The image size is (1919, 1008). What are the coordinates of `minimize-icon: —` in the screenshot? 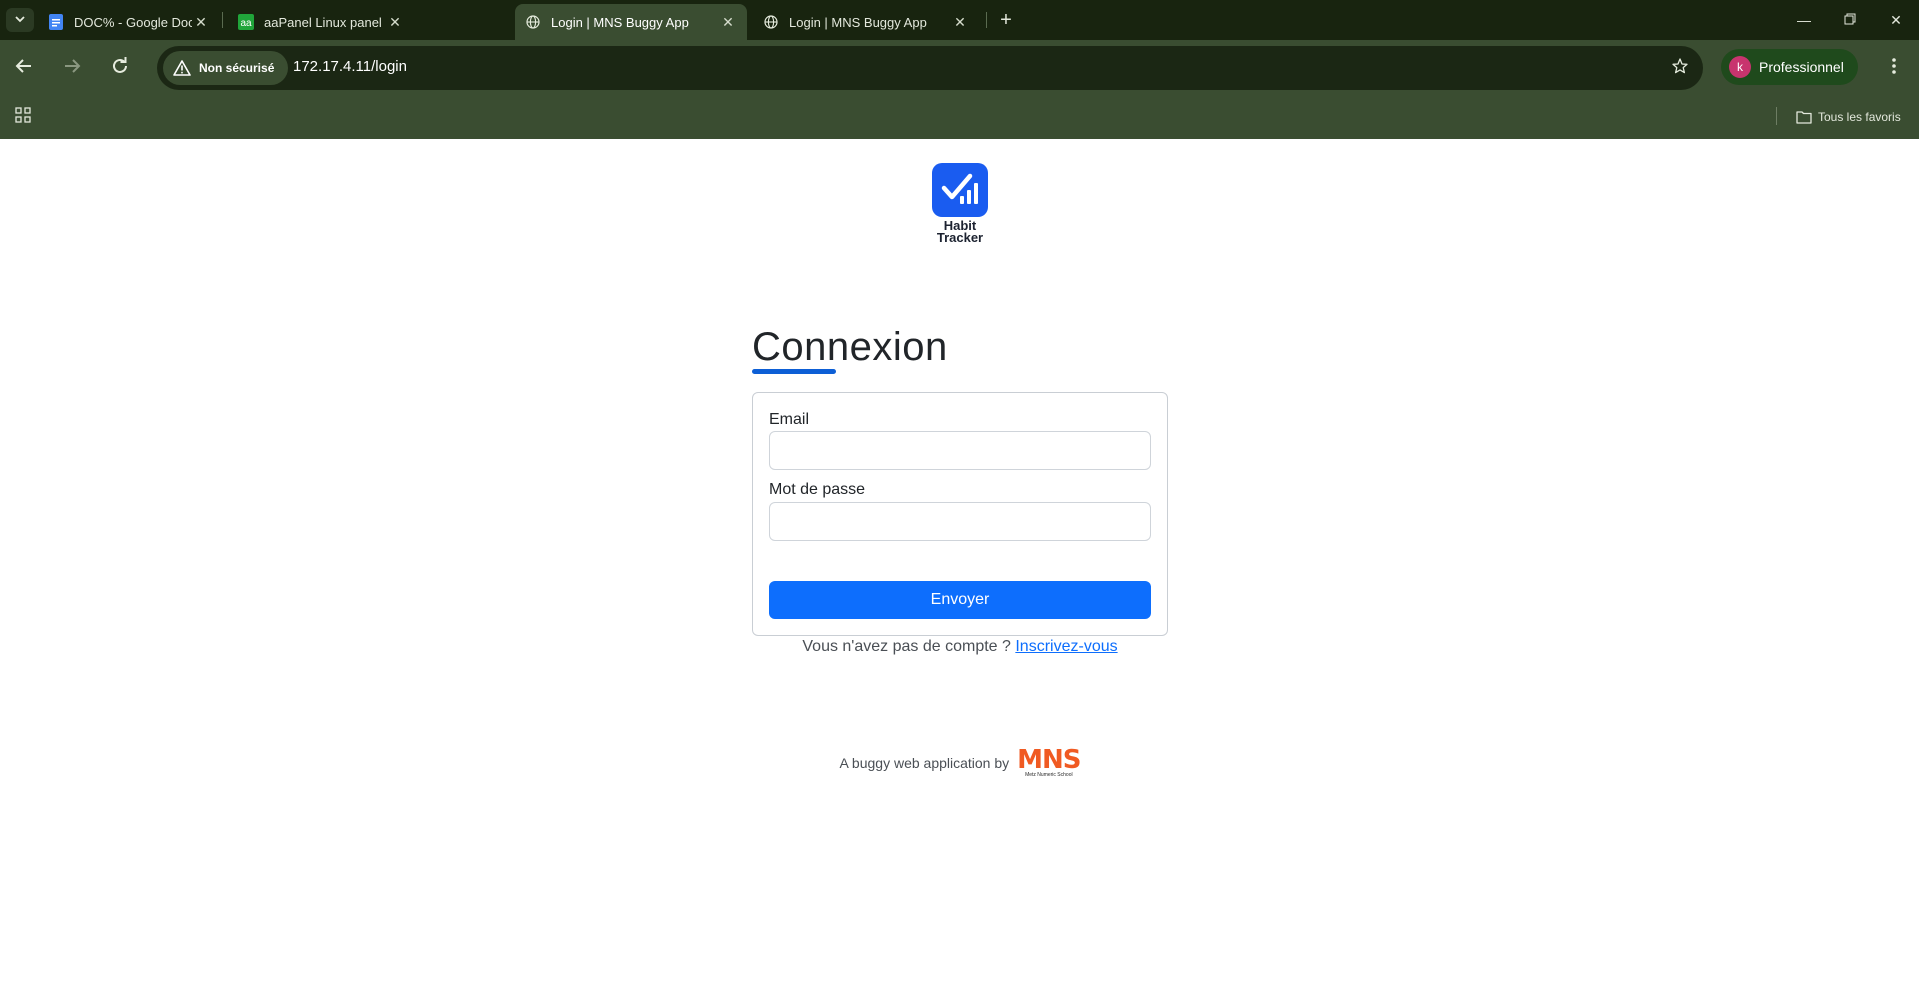 It's located at (1804, 20).